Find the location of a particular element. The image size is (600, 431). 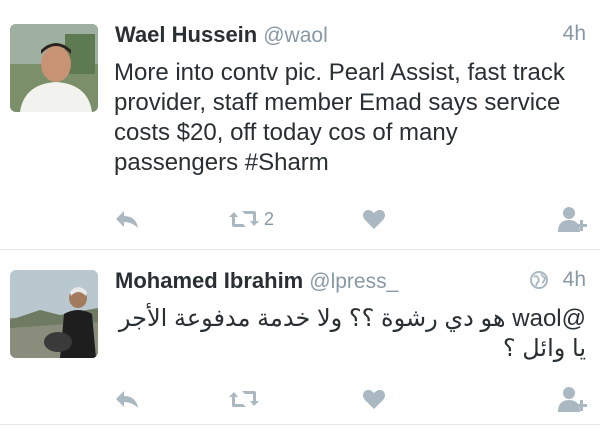

user-handle: @lpress_ is located at coordinates (353, 281).